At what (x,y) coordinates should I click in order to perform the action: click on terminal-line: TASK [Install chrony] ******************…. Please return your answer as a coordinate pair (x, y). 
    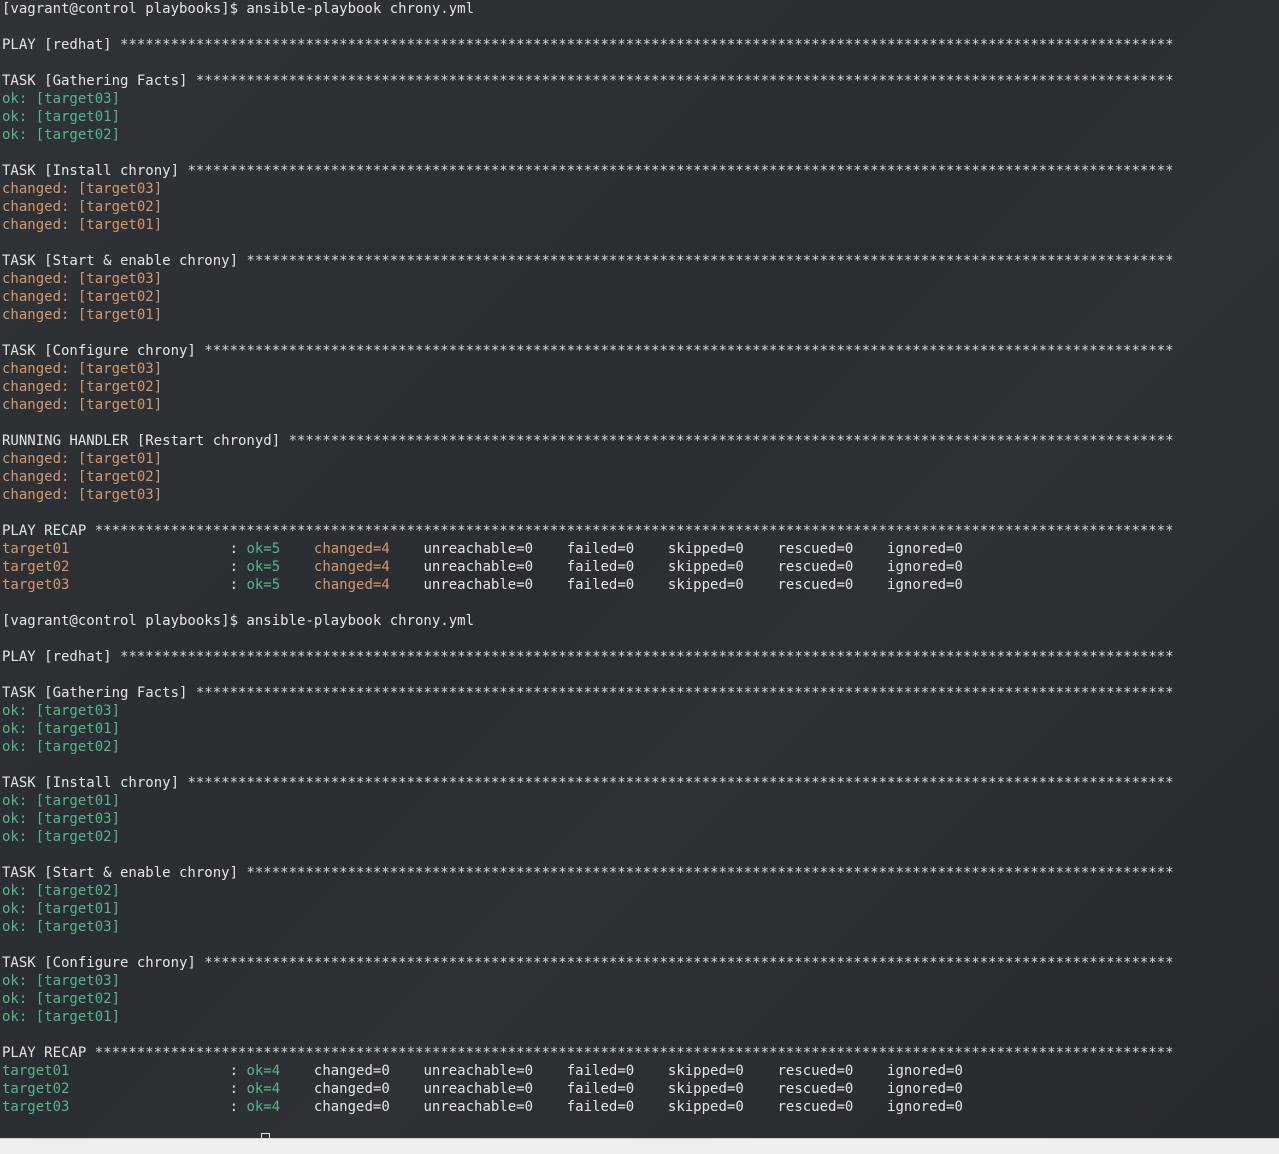
    Looking at the image, I should click on (640, 171).